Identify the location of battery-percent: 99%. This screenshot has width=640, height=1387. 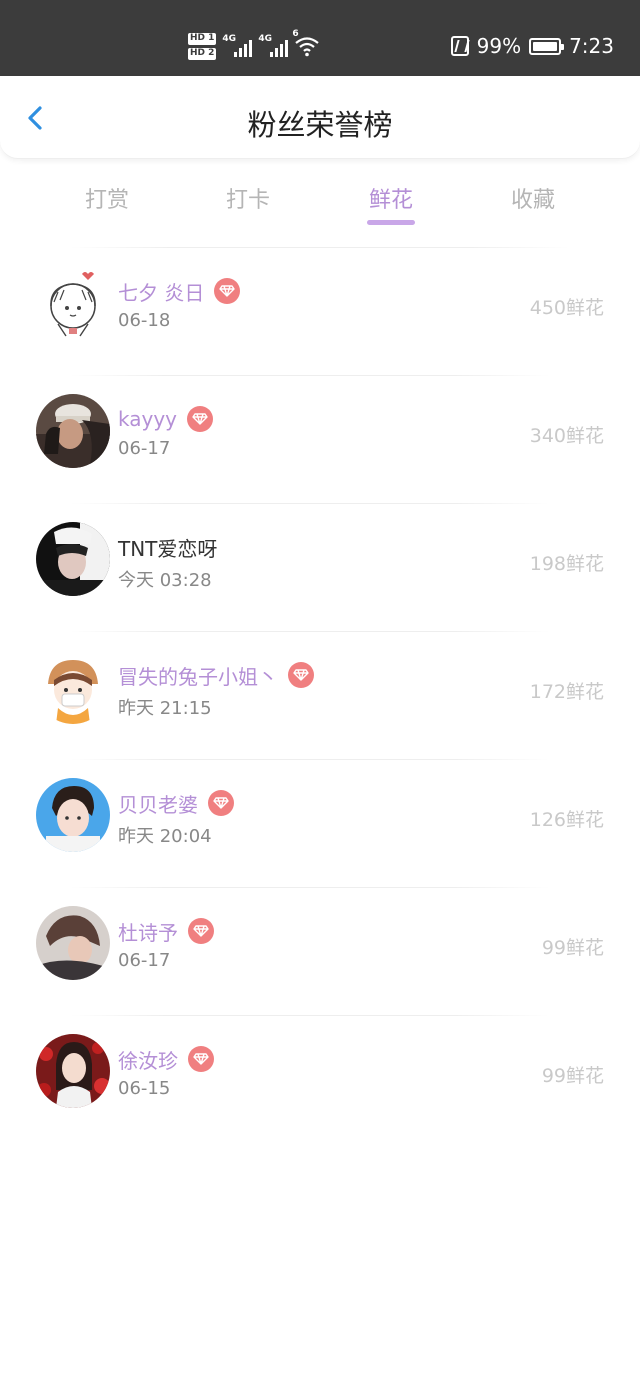
(499, 46).